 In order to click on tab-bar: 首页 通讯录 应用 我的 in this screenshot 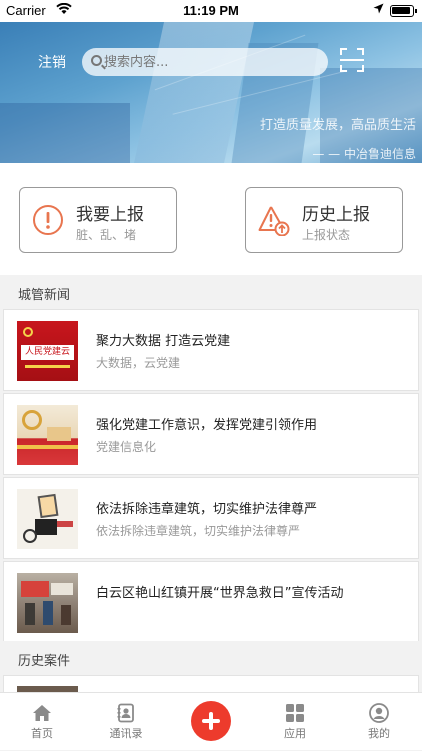, I will do `click(211, 721)`.